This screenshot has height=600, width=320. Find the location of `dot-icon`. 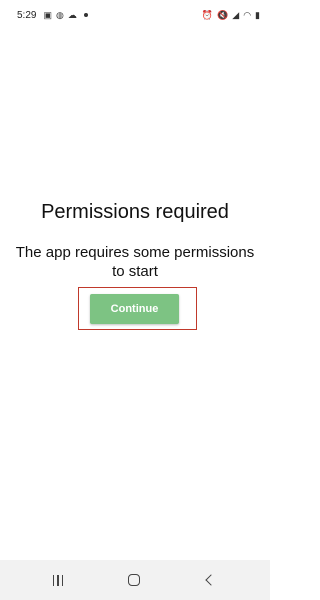

dot-icon is located at coordinates (85, 15).